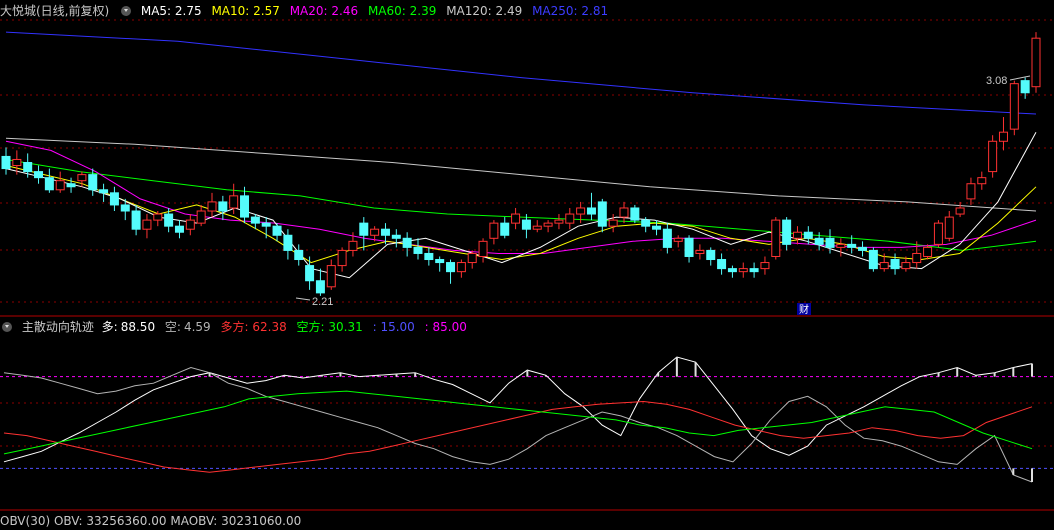  What do you see at coordinates (58, 327) in the screenshot?
I see `indicator-title: 主散动向轨迹` at bounding box center [58, 327].